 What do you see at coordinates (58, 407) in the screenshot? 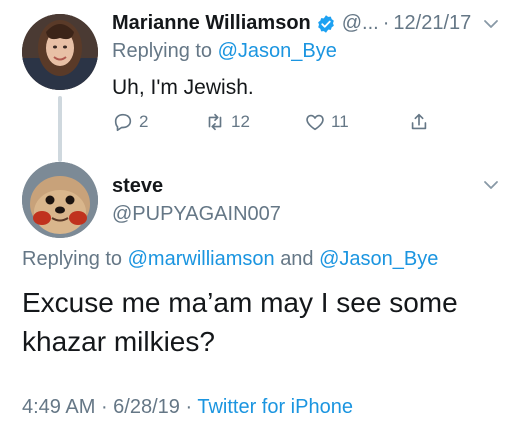
I see `tweet-time: 4:49 AM` at bounding box center [58, 407].